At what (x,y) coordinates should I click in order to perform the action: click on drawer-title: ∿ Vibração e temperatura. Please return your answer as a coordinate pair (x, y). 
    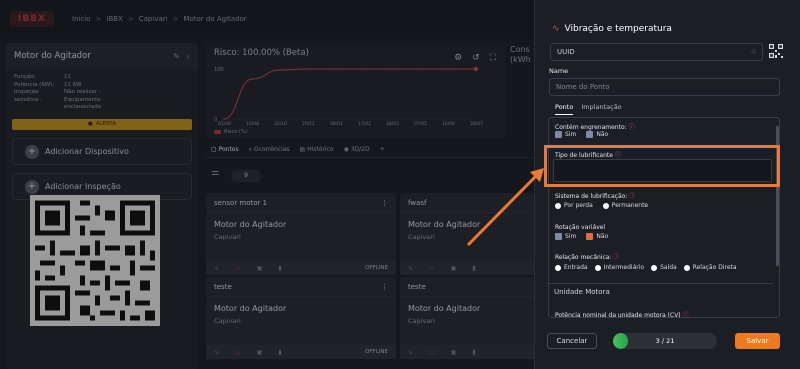
    Looking at the image, I should click on (612, 29).